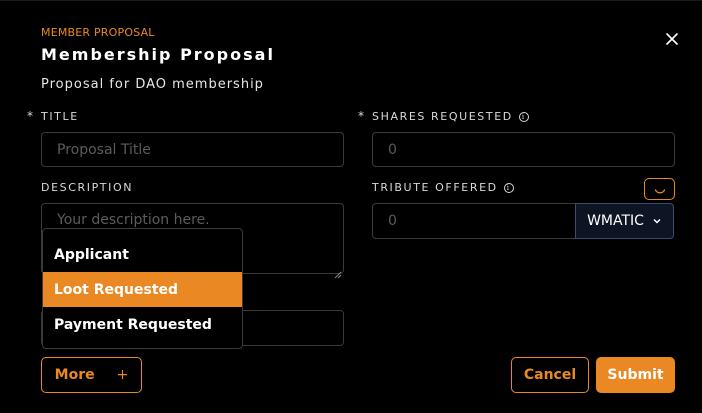  What do you see at coordinates (435, 187) in the screenshot?
I see `tribute-label: TRIBUTE OFFERED` at bounding box center [435, 187].